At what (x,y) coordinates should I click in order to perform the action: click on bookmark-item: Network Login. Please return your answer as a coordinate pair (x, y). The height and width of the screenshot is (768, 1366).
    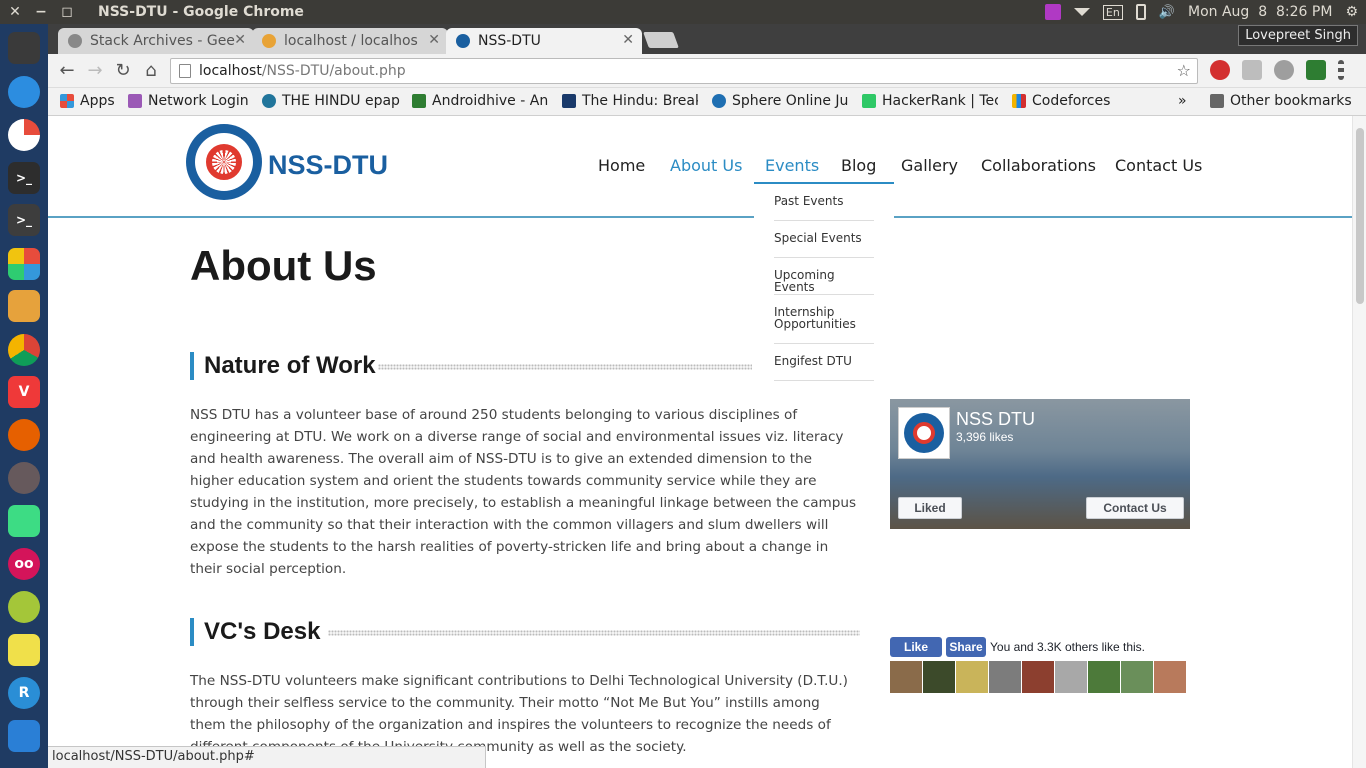
    Looking at the image, I should click on (188, 101).